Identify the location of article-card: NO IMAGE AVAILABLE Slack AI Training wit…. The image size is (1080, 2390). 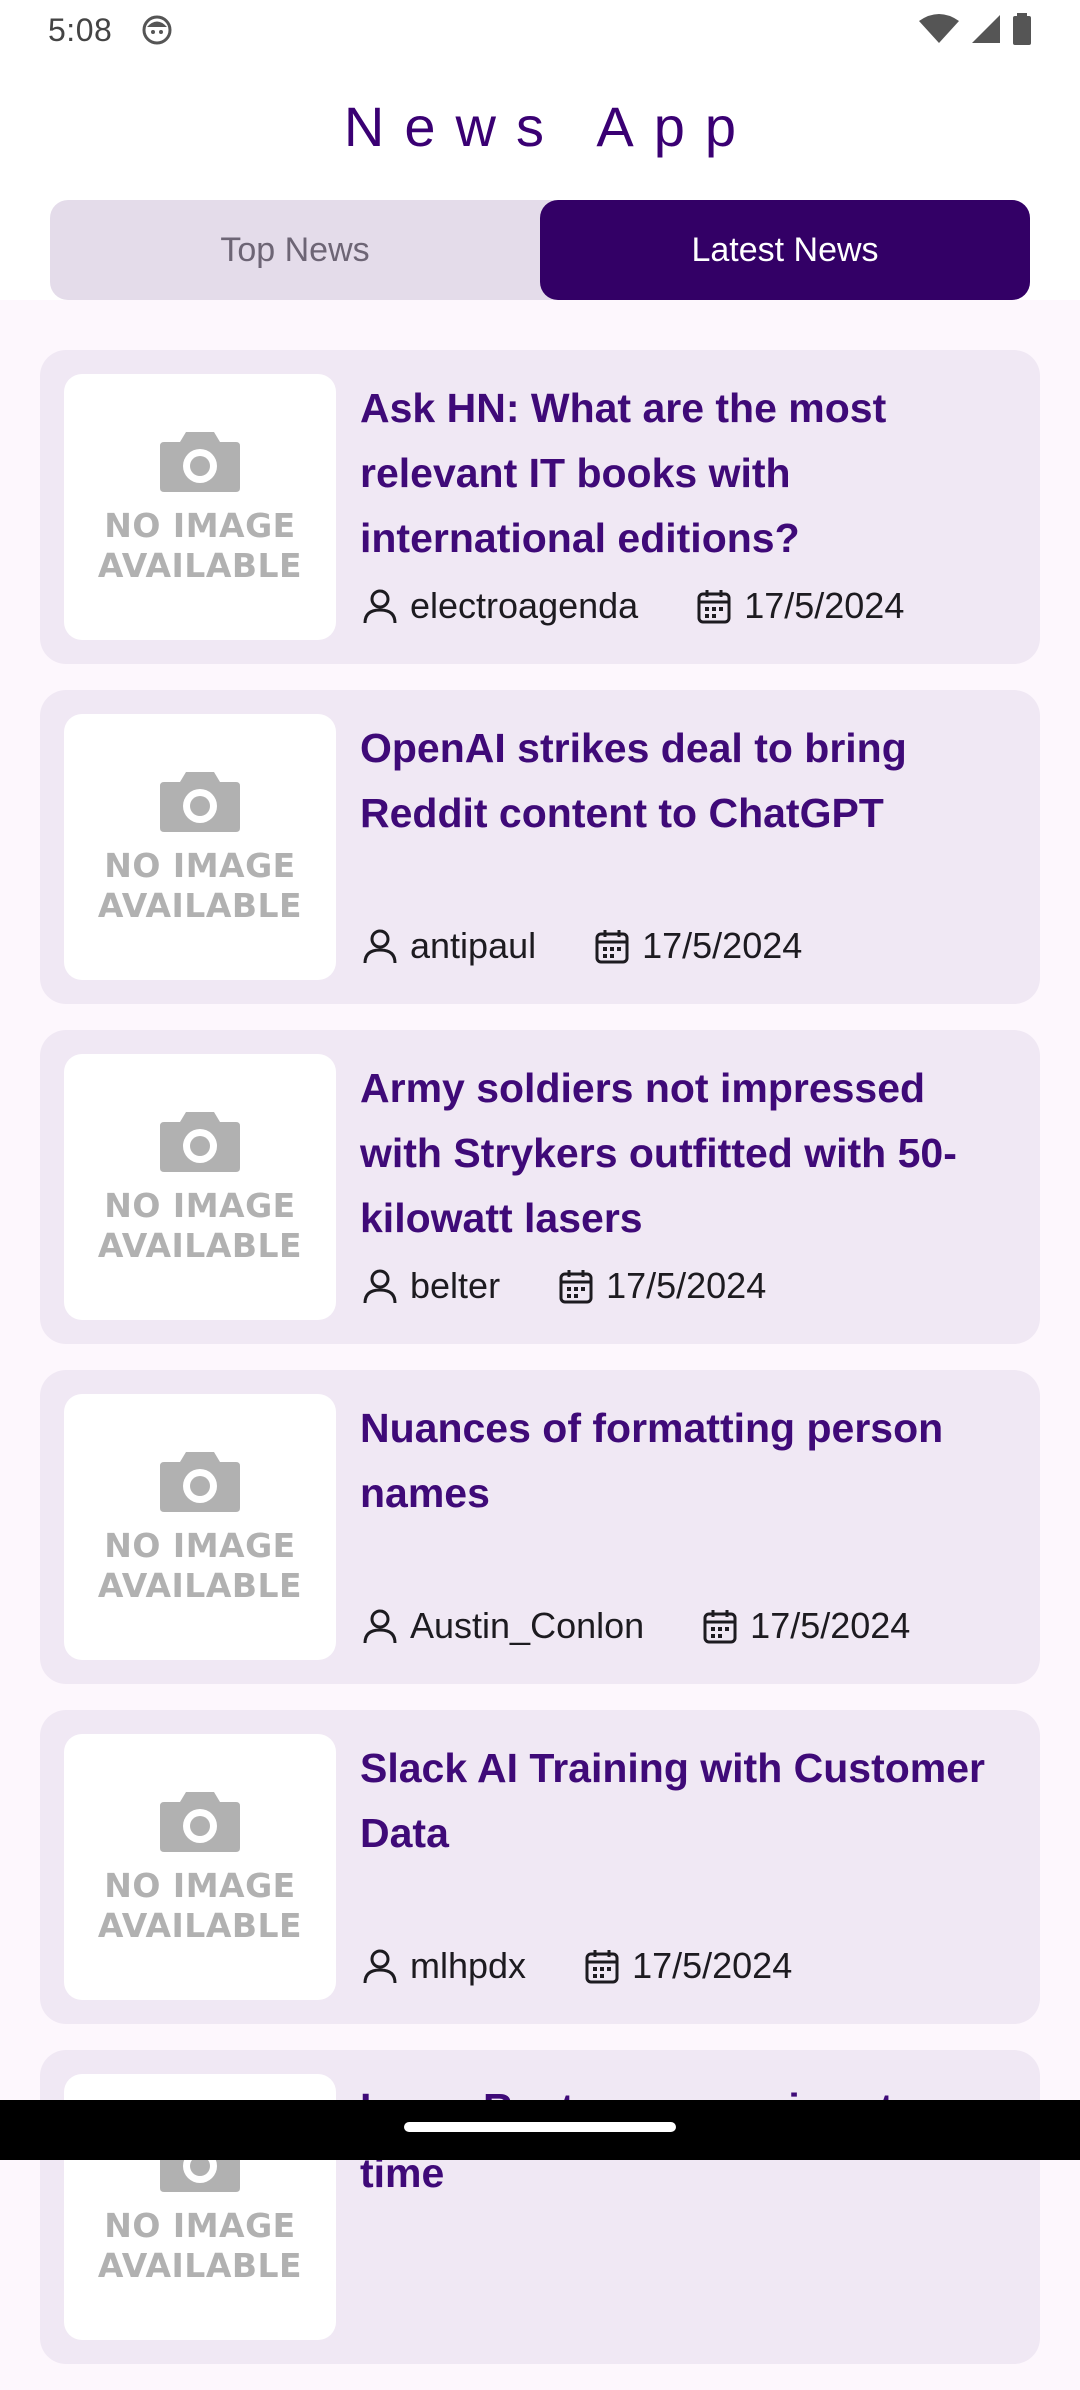
(540, 1867).